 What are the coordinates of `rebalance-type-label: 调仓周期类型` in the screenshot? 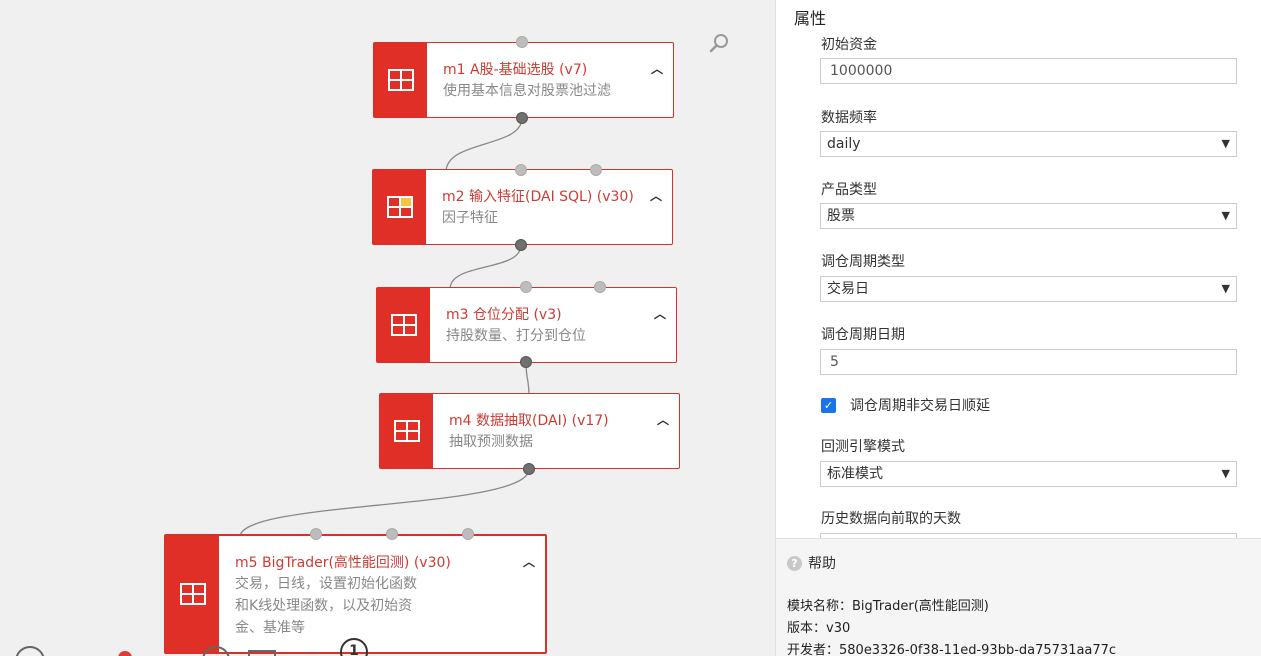 It's located at (863, 262).